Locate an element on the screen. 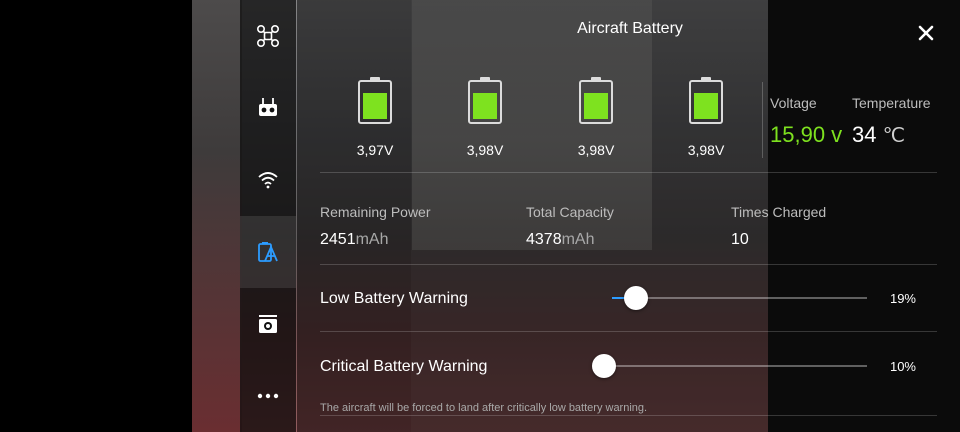  total-capacity-value: 4378mAh is located at coordinates (560, 240).